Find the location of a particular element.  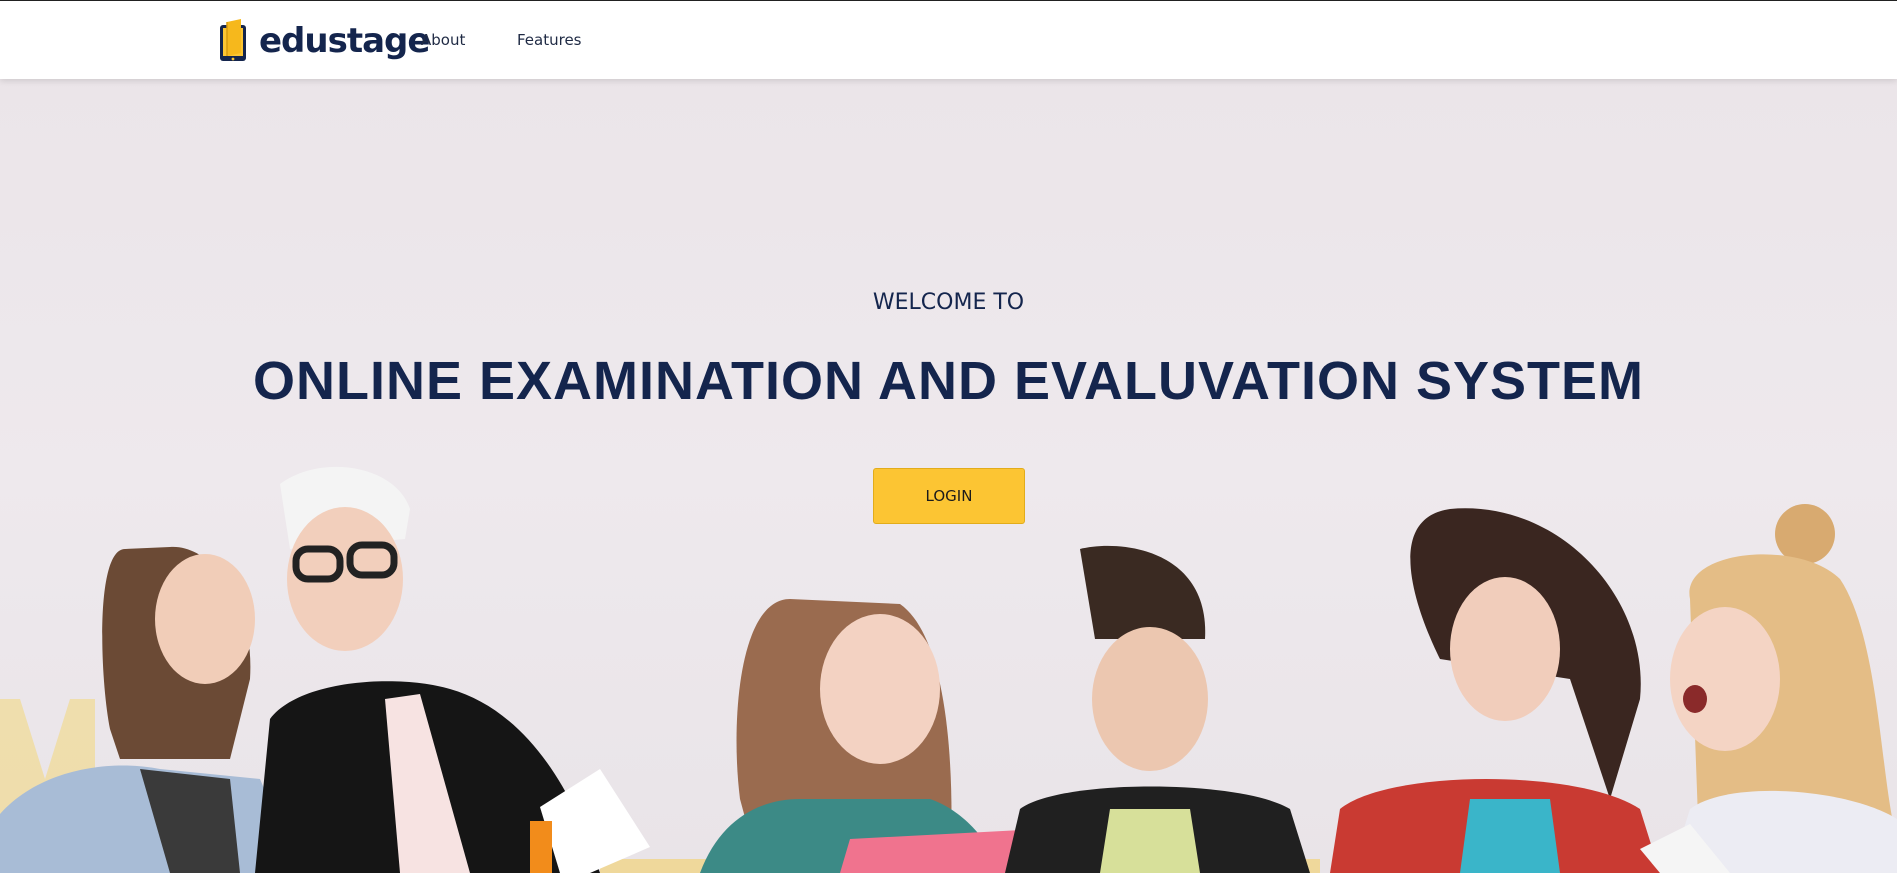

welcome-text: WELCOME TO is located at coordinates (948, 302).